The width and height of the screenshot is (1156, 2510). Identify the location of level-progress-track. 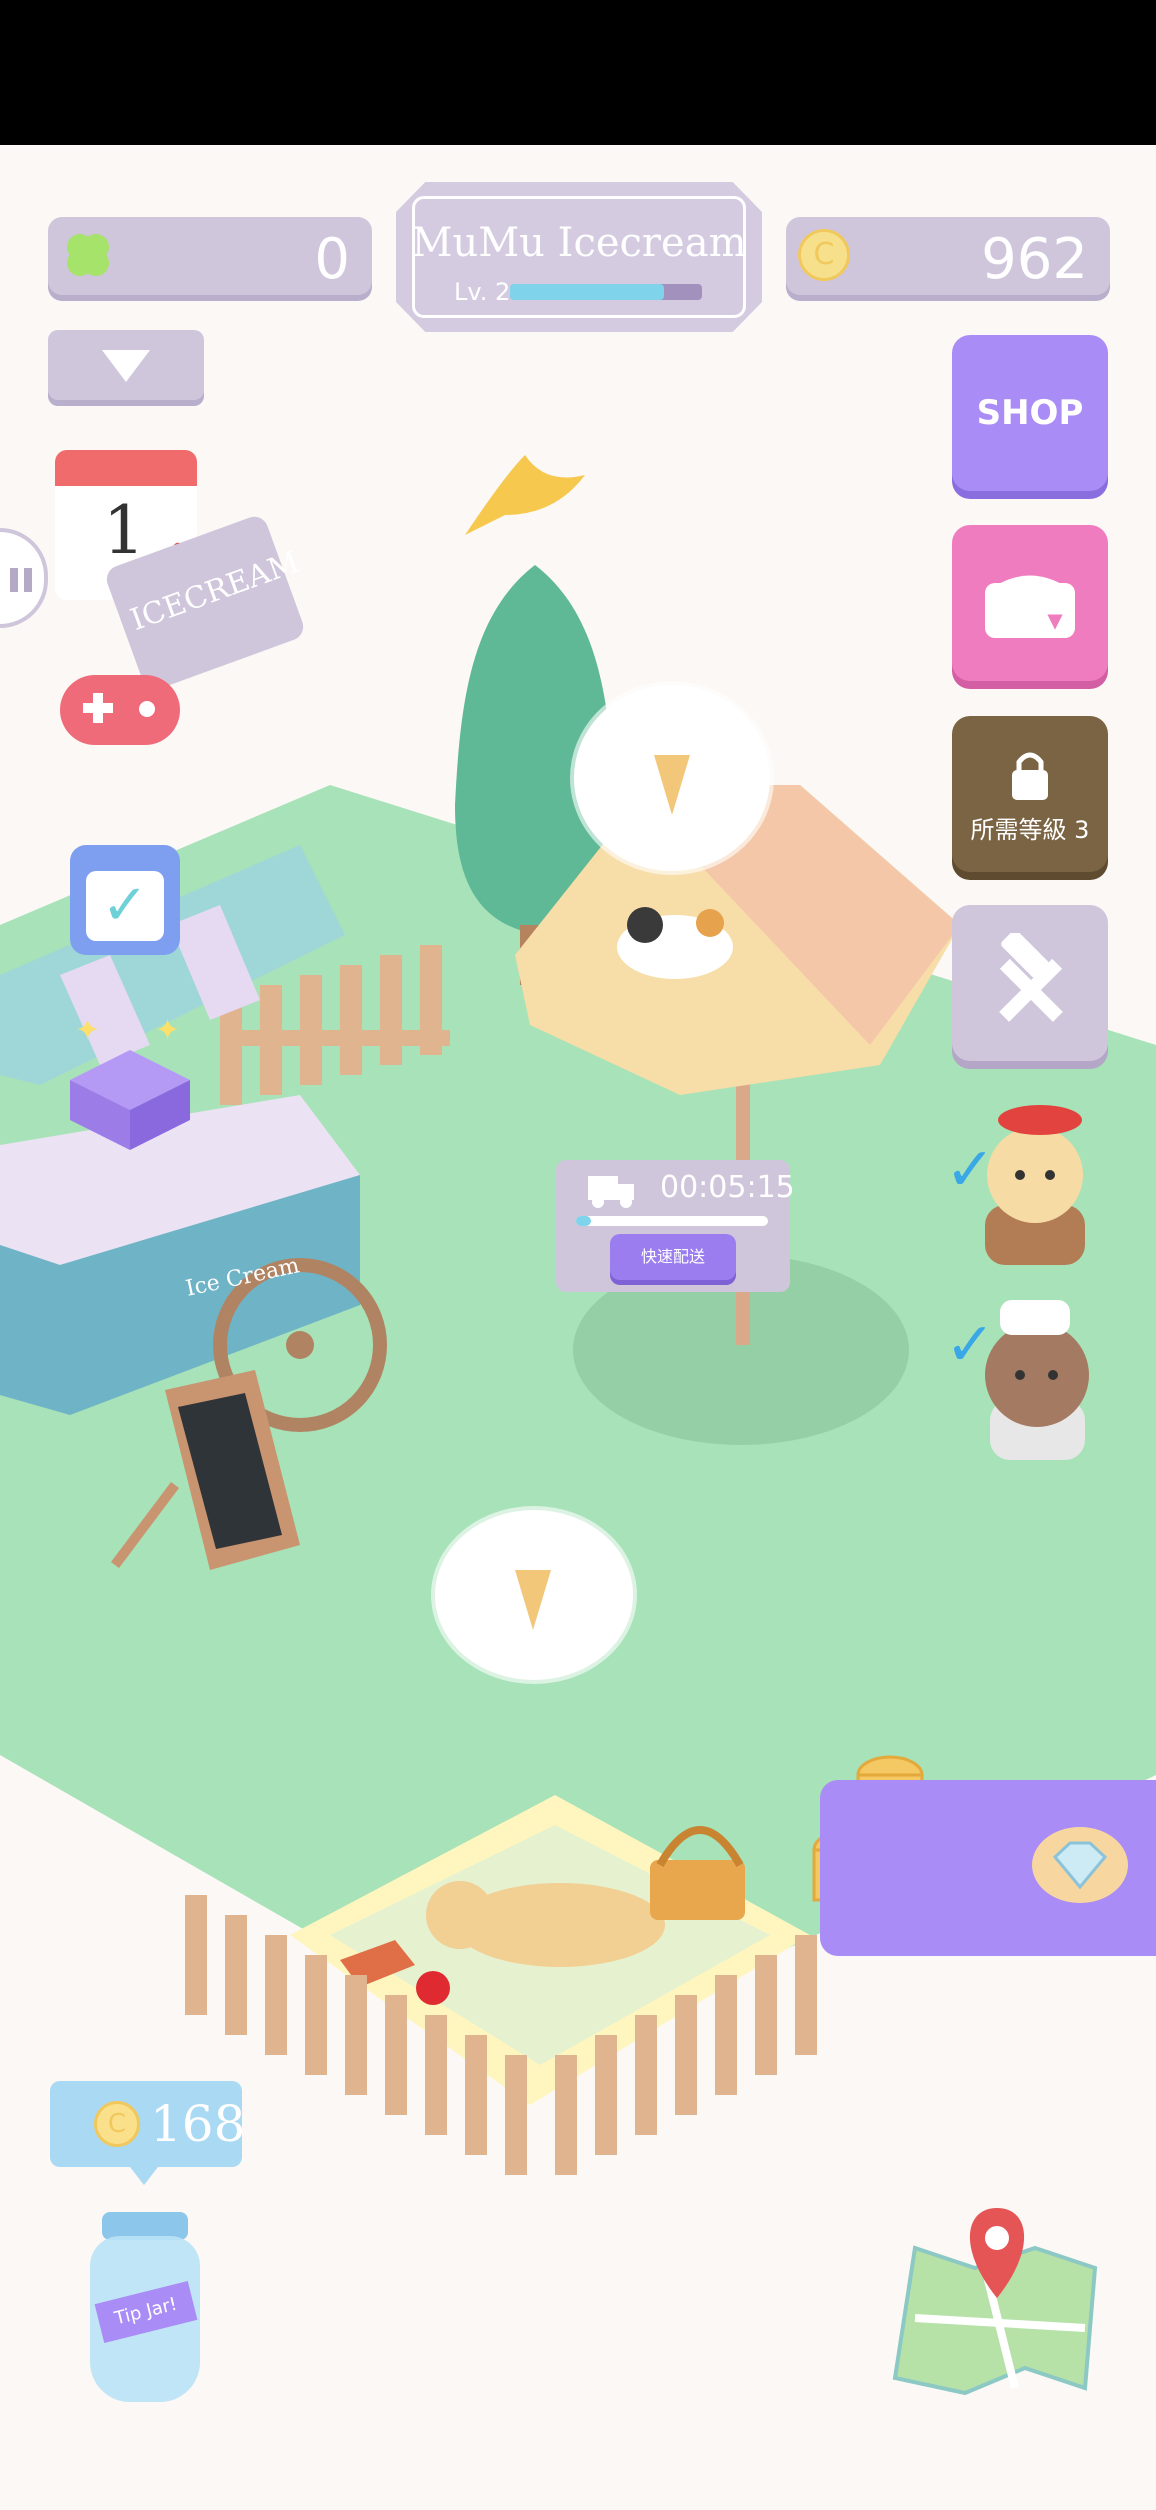
(606, 292).